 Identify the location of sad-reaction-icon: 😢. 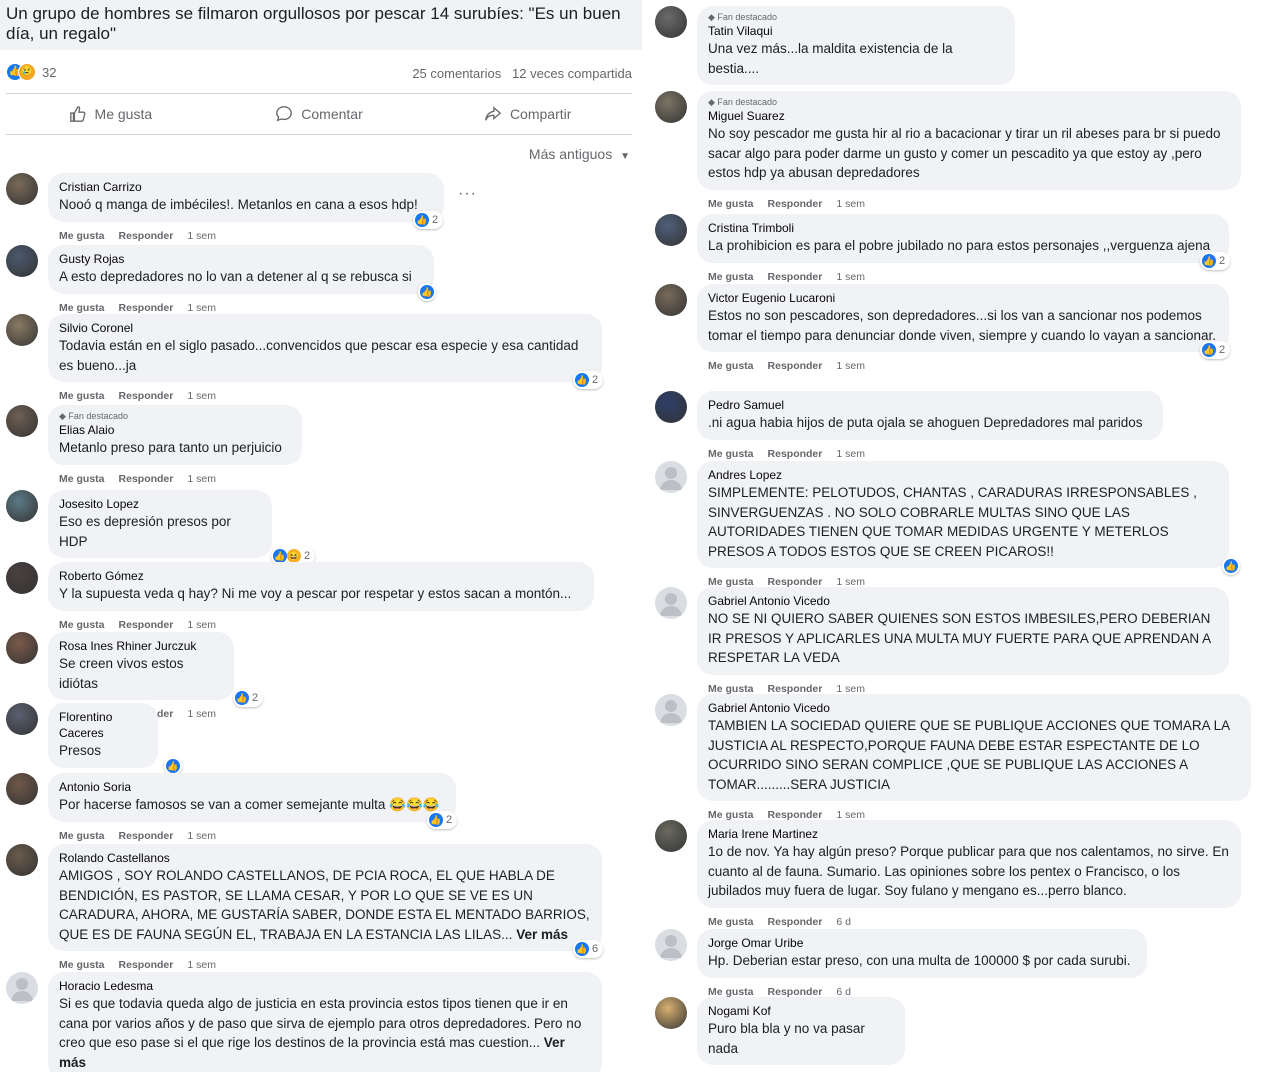
(27, 72).